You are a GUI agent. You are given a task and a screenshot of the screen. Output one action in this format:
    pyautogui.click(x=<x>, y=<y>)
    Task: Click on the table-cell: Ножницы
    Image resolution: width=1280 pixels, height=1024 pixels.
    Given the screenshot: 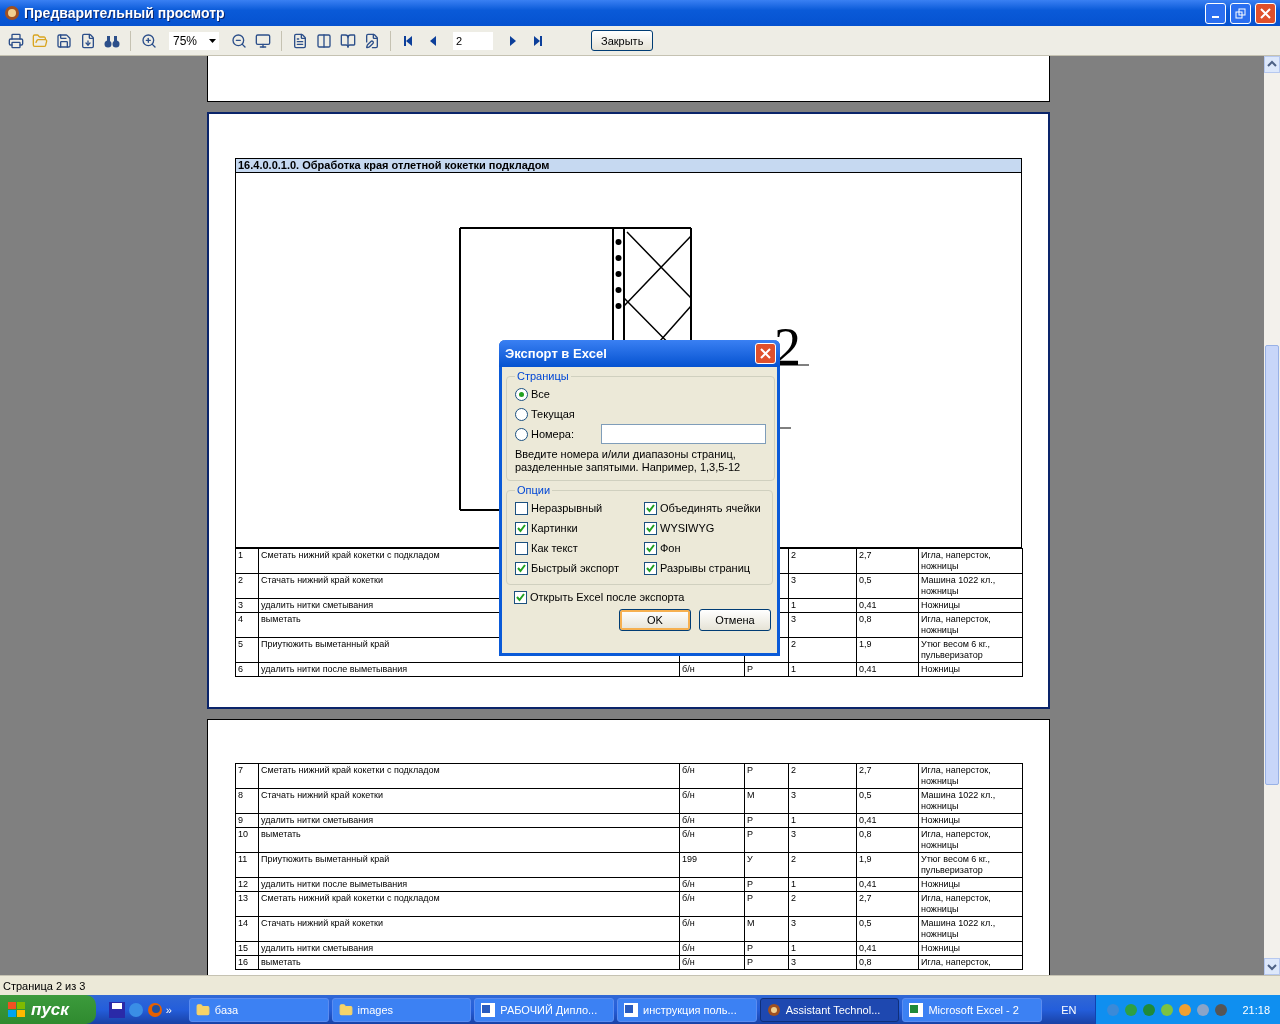 What is the action you would take?
    pyautogui.click(x=970, y=669)
    